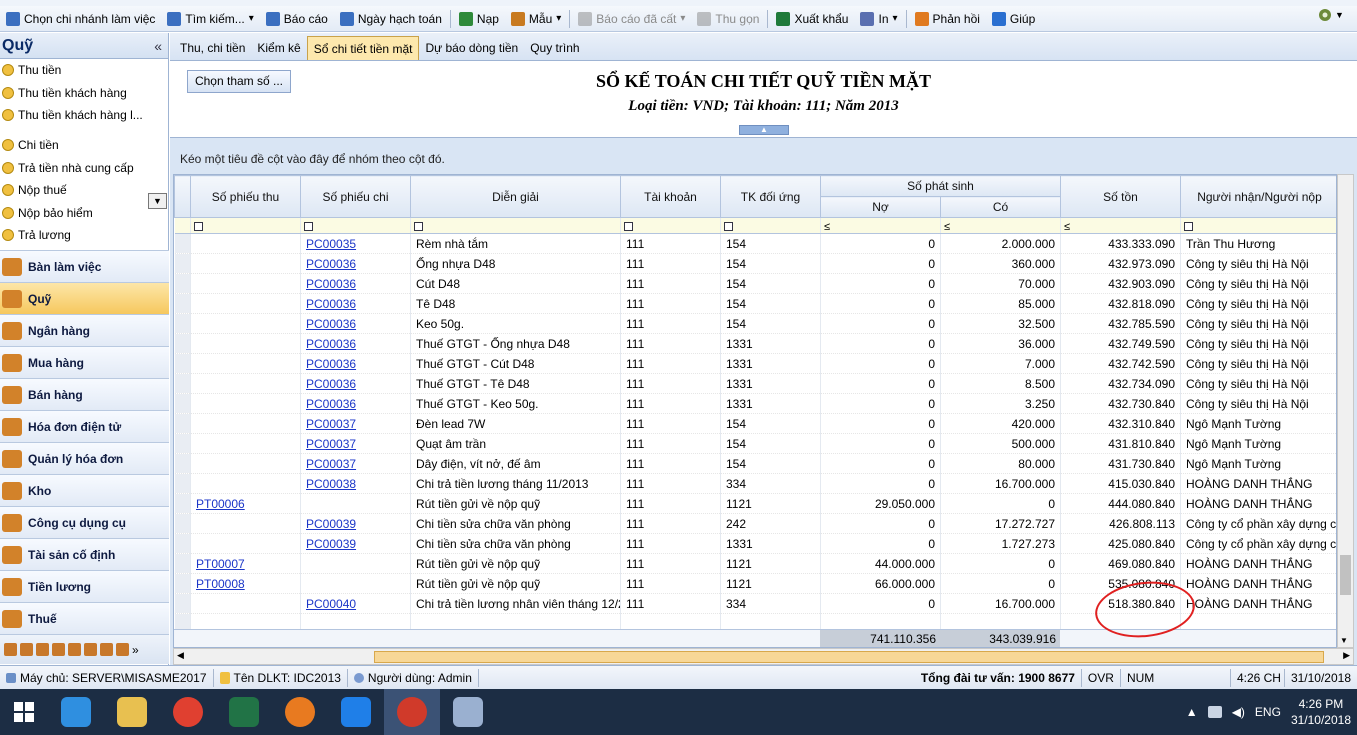 The height and width of the screenshot is (735, 1357). What do you see at coordinates (76, 712) in the screenshot?
I see `taskbar-ie-icon` at bounding box center [76, 712].